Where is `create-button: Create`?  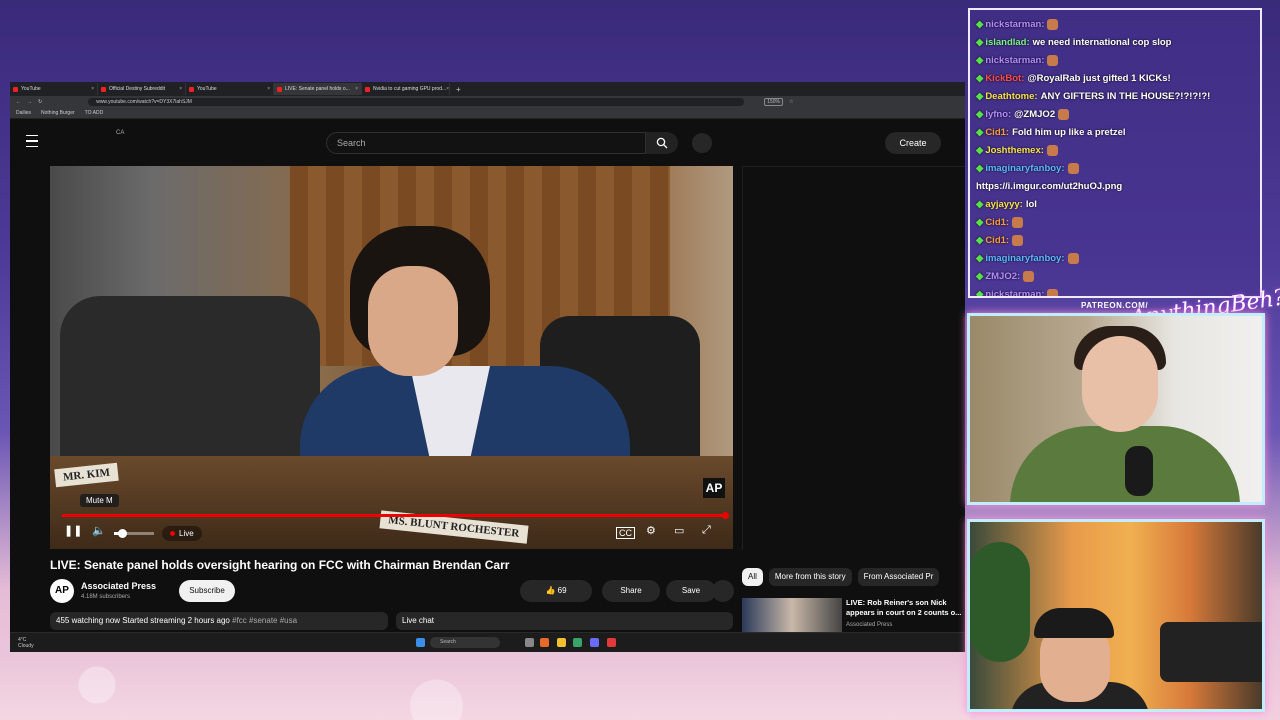 create-button: Create is located at coordinates (913, 143).